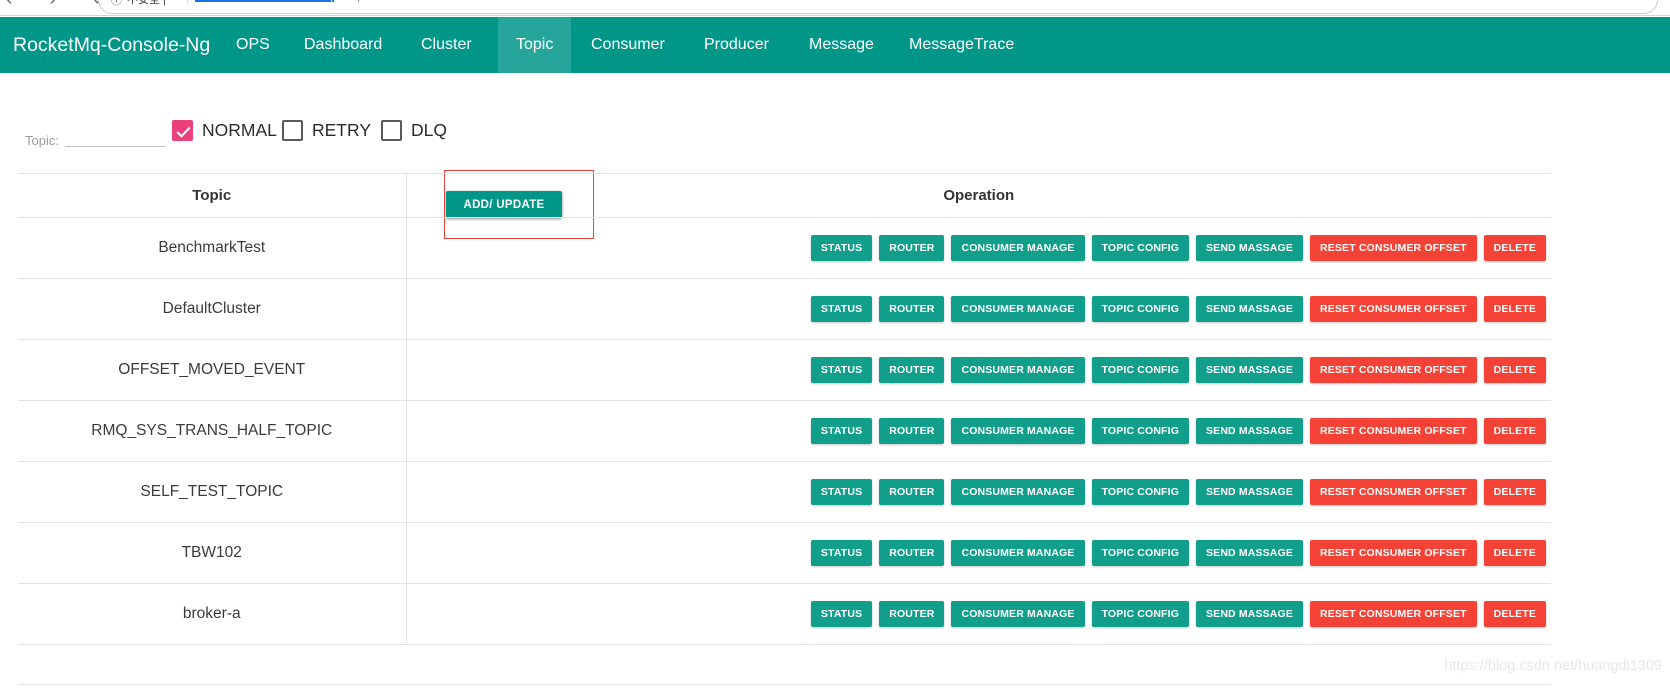 This screenshot has height=694, width=1670. Describe the element at coordinates (978, 195) in the screenshot. I see `column-header-operation: Operation` at that location.